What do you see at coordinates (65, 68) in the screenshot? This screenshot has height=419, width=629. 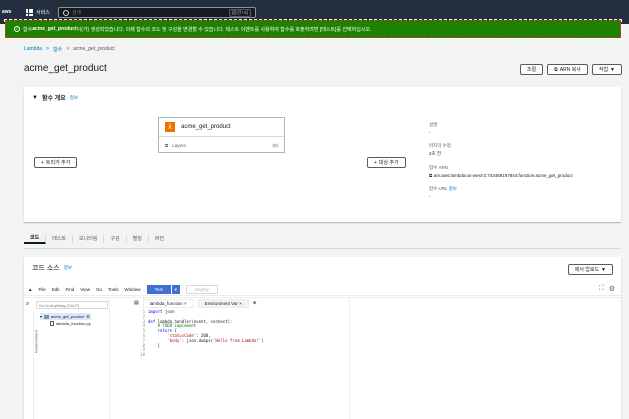 I see `page-title: acme_get_product` at bounding box center [65, 68].